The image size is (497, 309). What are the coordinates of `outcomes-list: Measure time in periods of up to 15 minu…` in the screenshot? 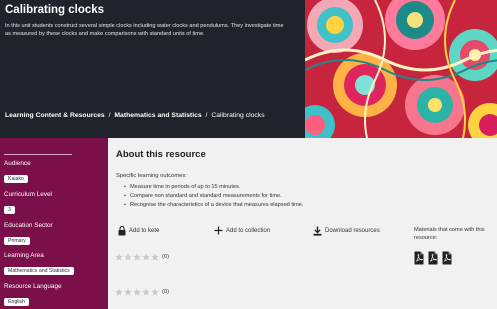 It's located at (214, 196).